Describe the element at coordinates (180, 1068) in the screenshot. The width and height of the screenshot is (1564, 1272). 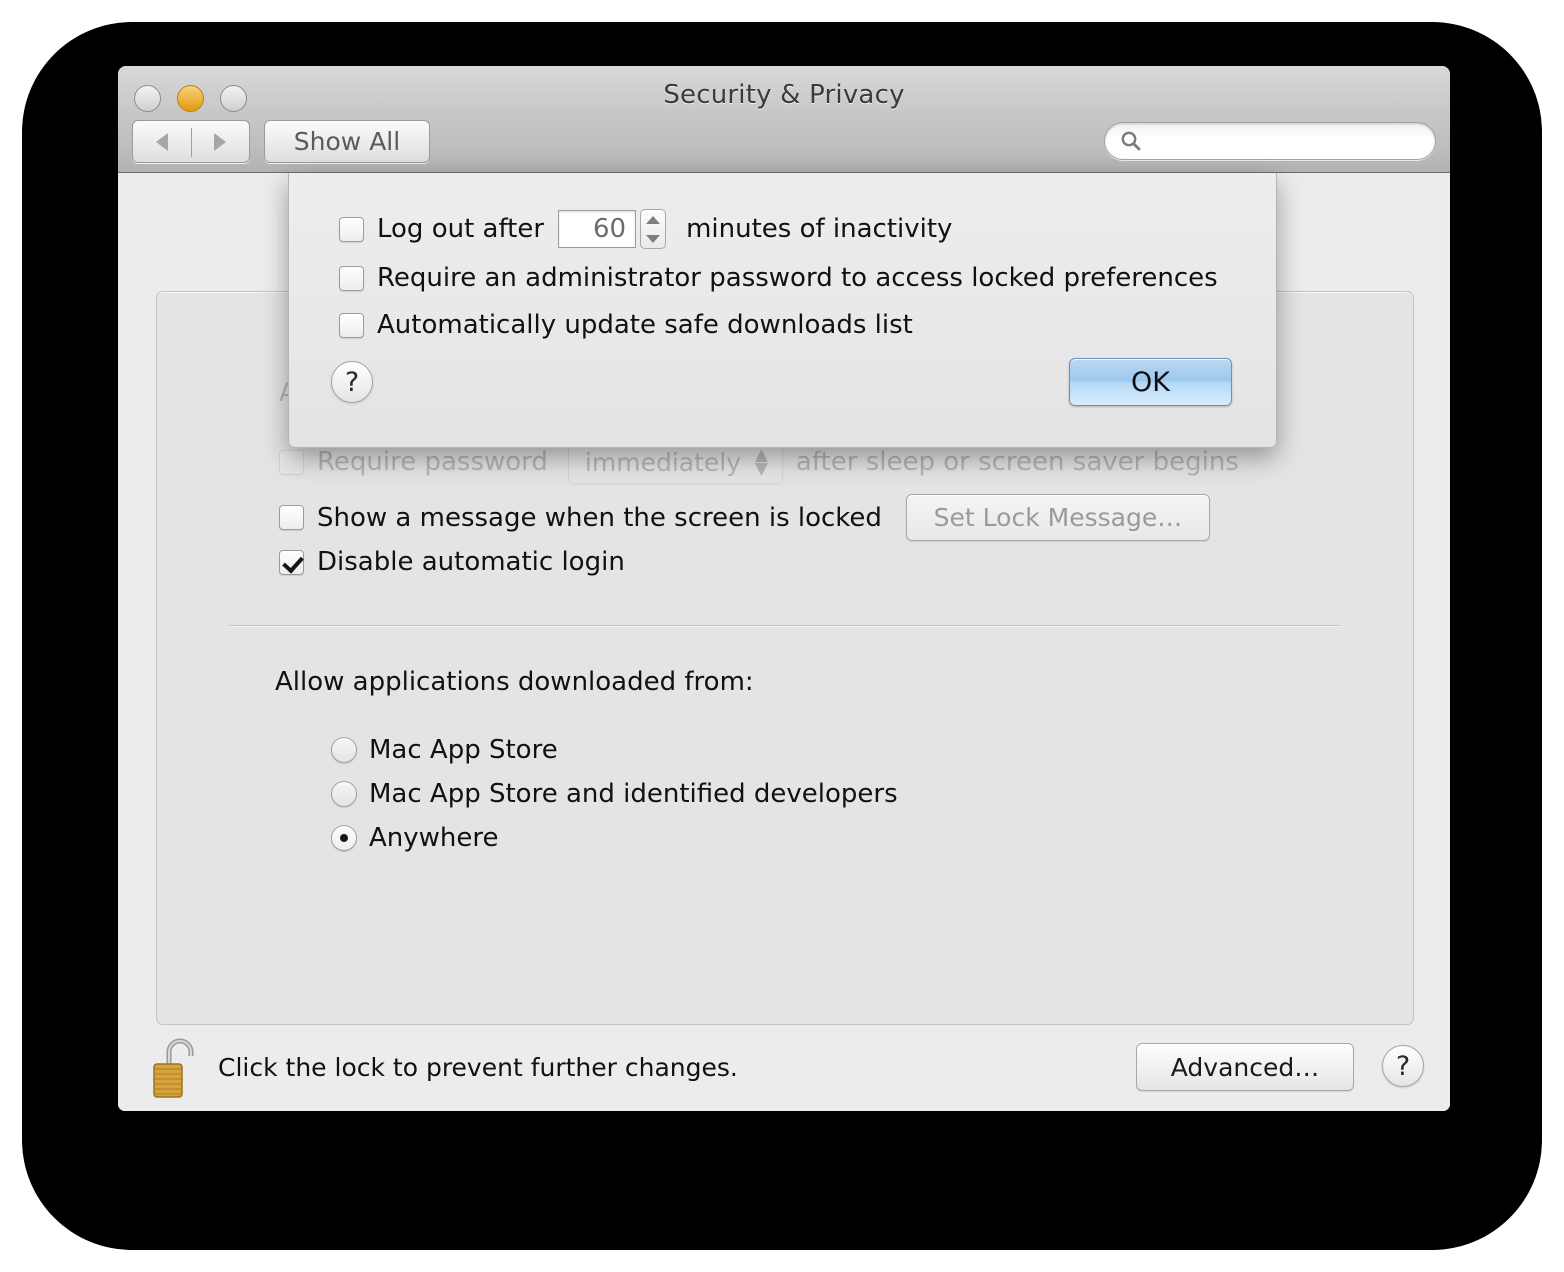
I see `unlocked-padlock-icon` at that location.